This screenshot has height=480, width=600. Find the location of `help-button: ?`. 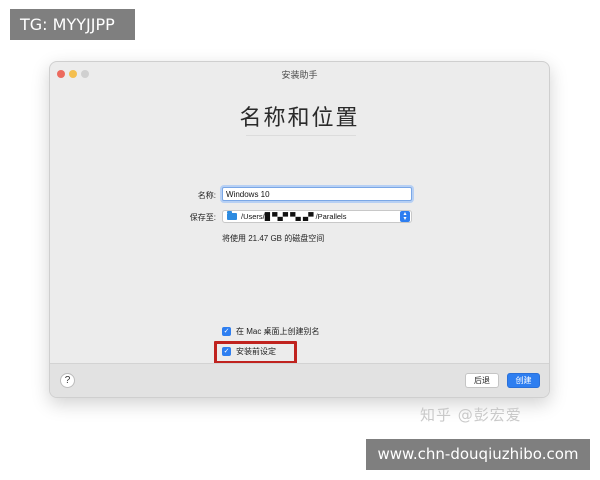

help-button: ? is located at coordinates (67, 380).